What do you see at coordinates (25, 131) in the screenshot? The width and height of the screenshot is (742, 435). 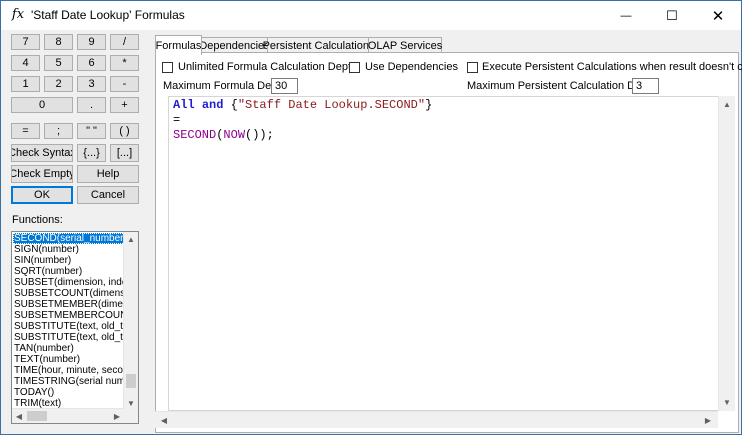 I see `key-equals: =` at bounding box center [25, 131].